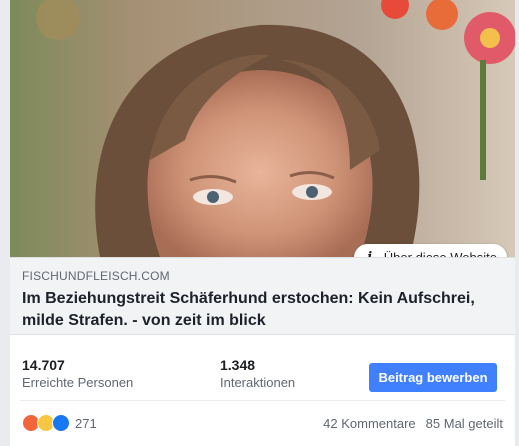 The height and width of the screenshot is (446, 519). I want to click on reach-label: Erreichte Personen, so click(78, 382).